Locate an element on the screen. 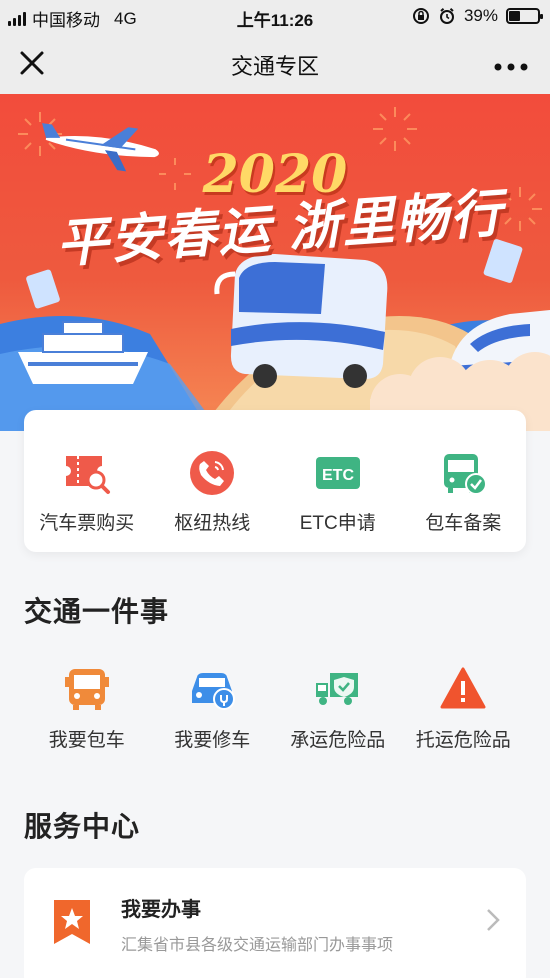 The height and width of the screenshot is (978, 550). battery-percent: 39% is located at coordinates (480, 15).